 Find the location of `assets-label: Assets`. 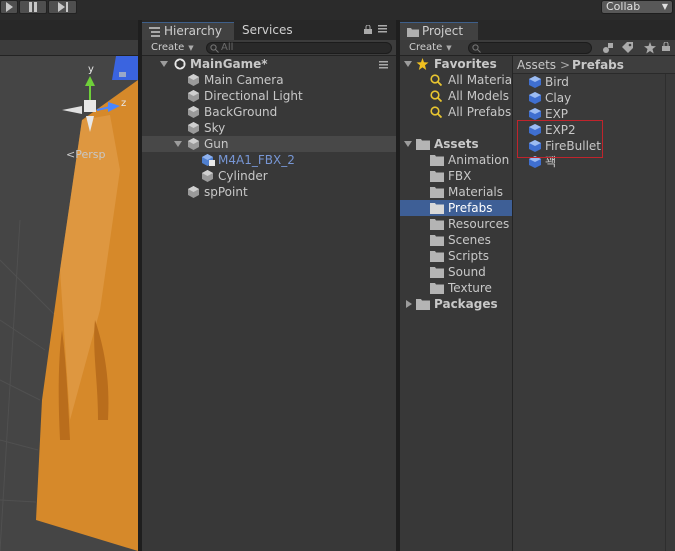

assets-label: Assets is located at coordinates (456, 144).